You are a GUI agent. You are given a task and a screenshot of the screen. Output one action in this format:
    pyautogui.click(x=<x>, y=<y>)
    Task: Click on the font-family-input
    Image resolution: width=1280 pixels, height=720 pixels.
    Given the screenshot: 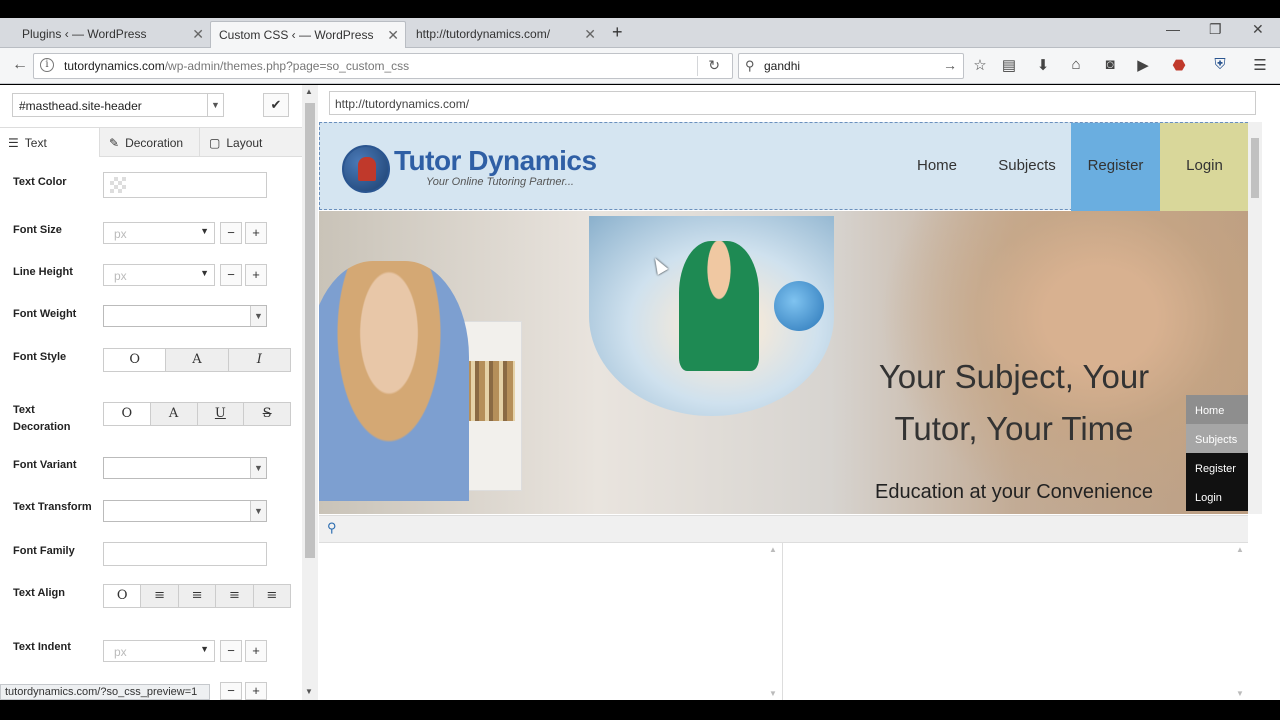 What is the action you would take?
    pyautogui.click(x=185, y=554)
    